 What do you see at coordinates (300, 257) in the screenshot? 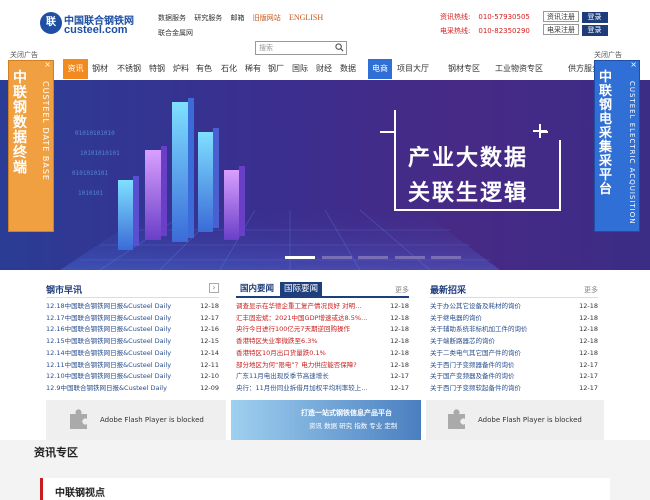
I see `pager-dot-active` at bounding box center [300, 257].